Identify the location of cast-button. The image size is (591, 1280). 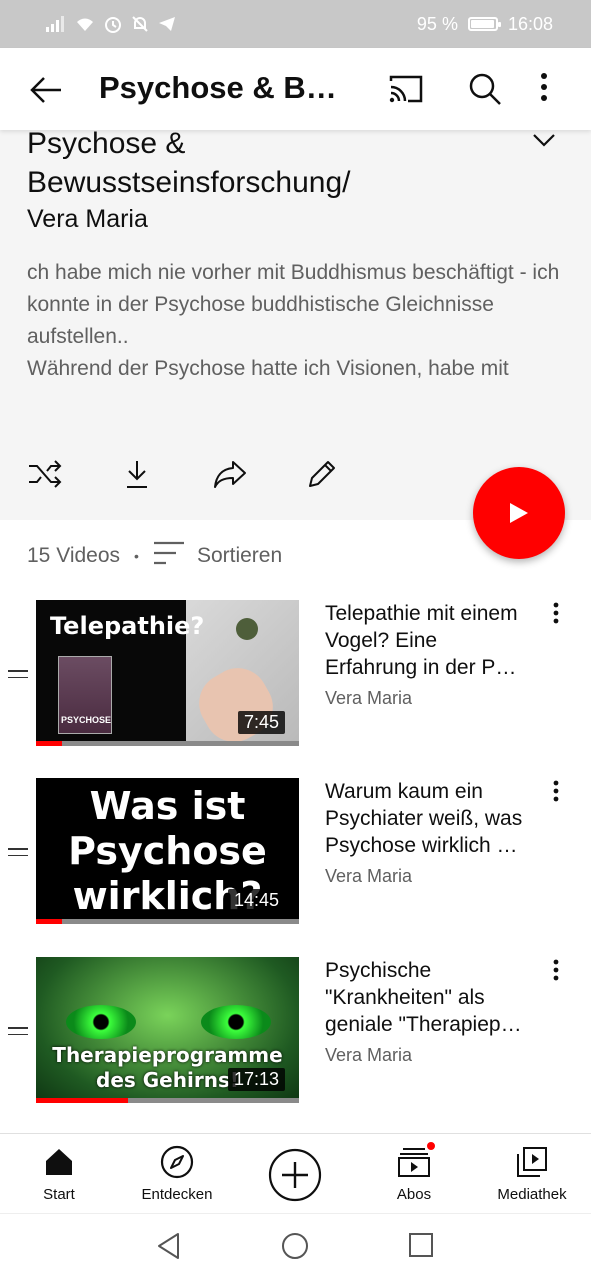
(406, 91).